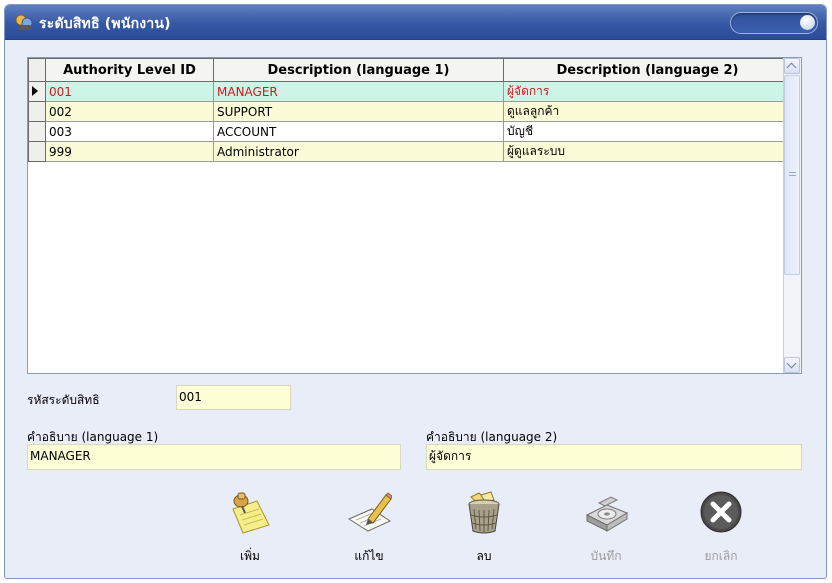  I want to click on pushpin-note-icon, so click(251, 513).